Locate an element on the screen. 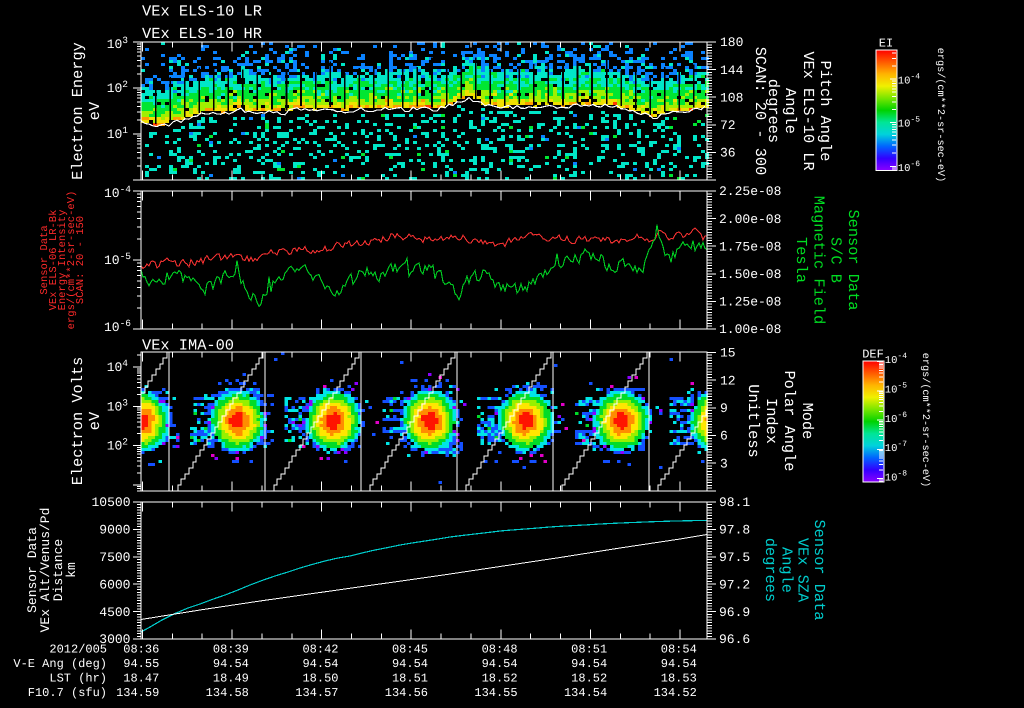  svg-text: 97.8 is located at coordinates (734, 530).